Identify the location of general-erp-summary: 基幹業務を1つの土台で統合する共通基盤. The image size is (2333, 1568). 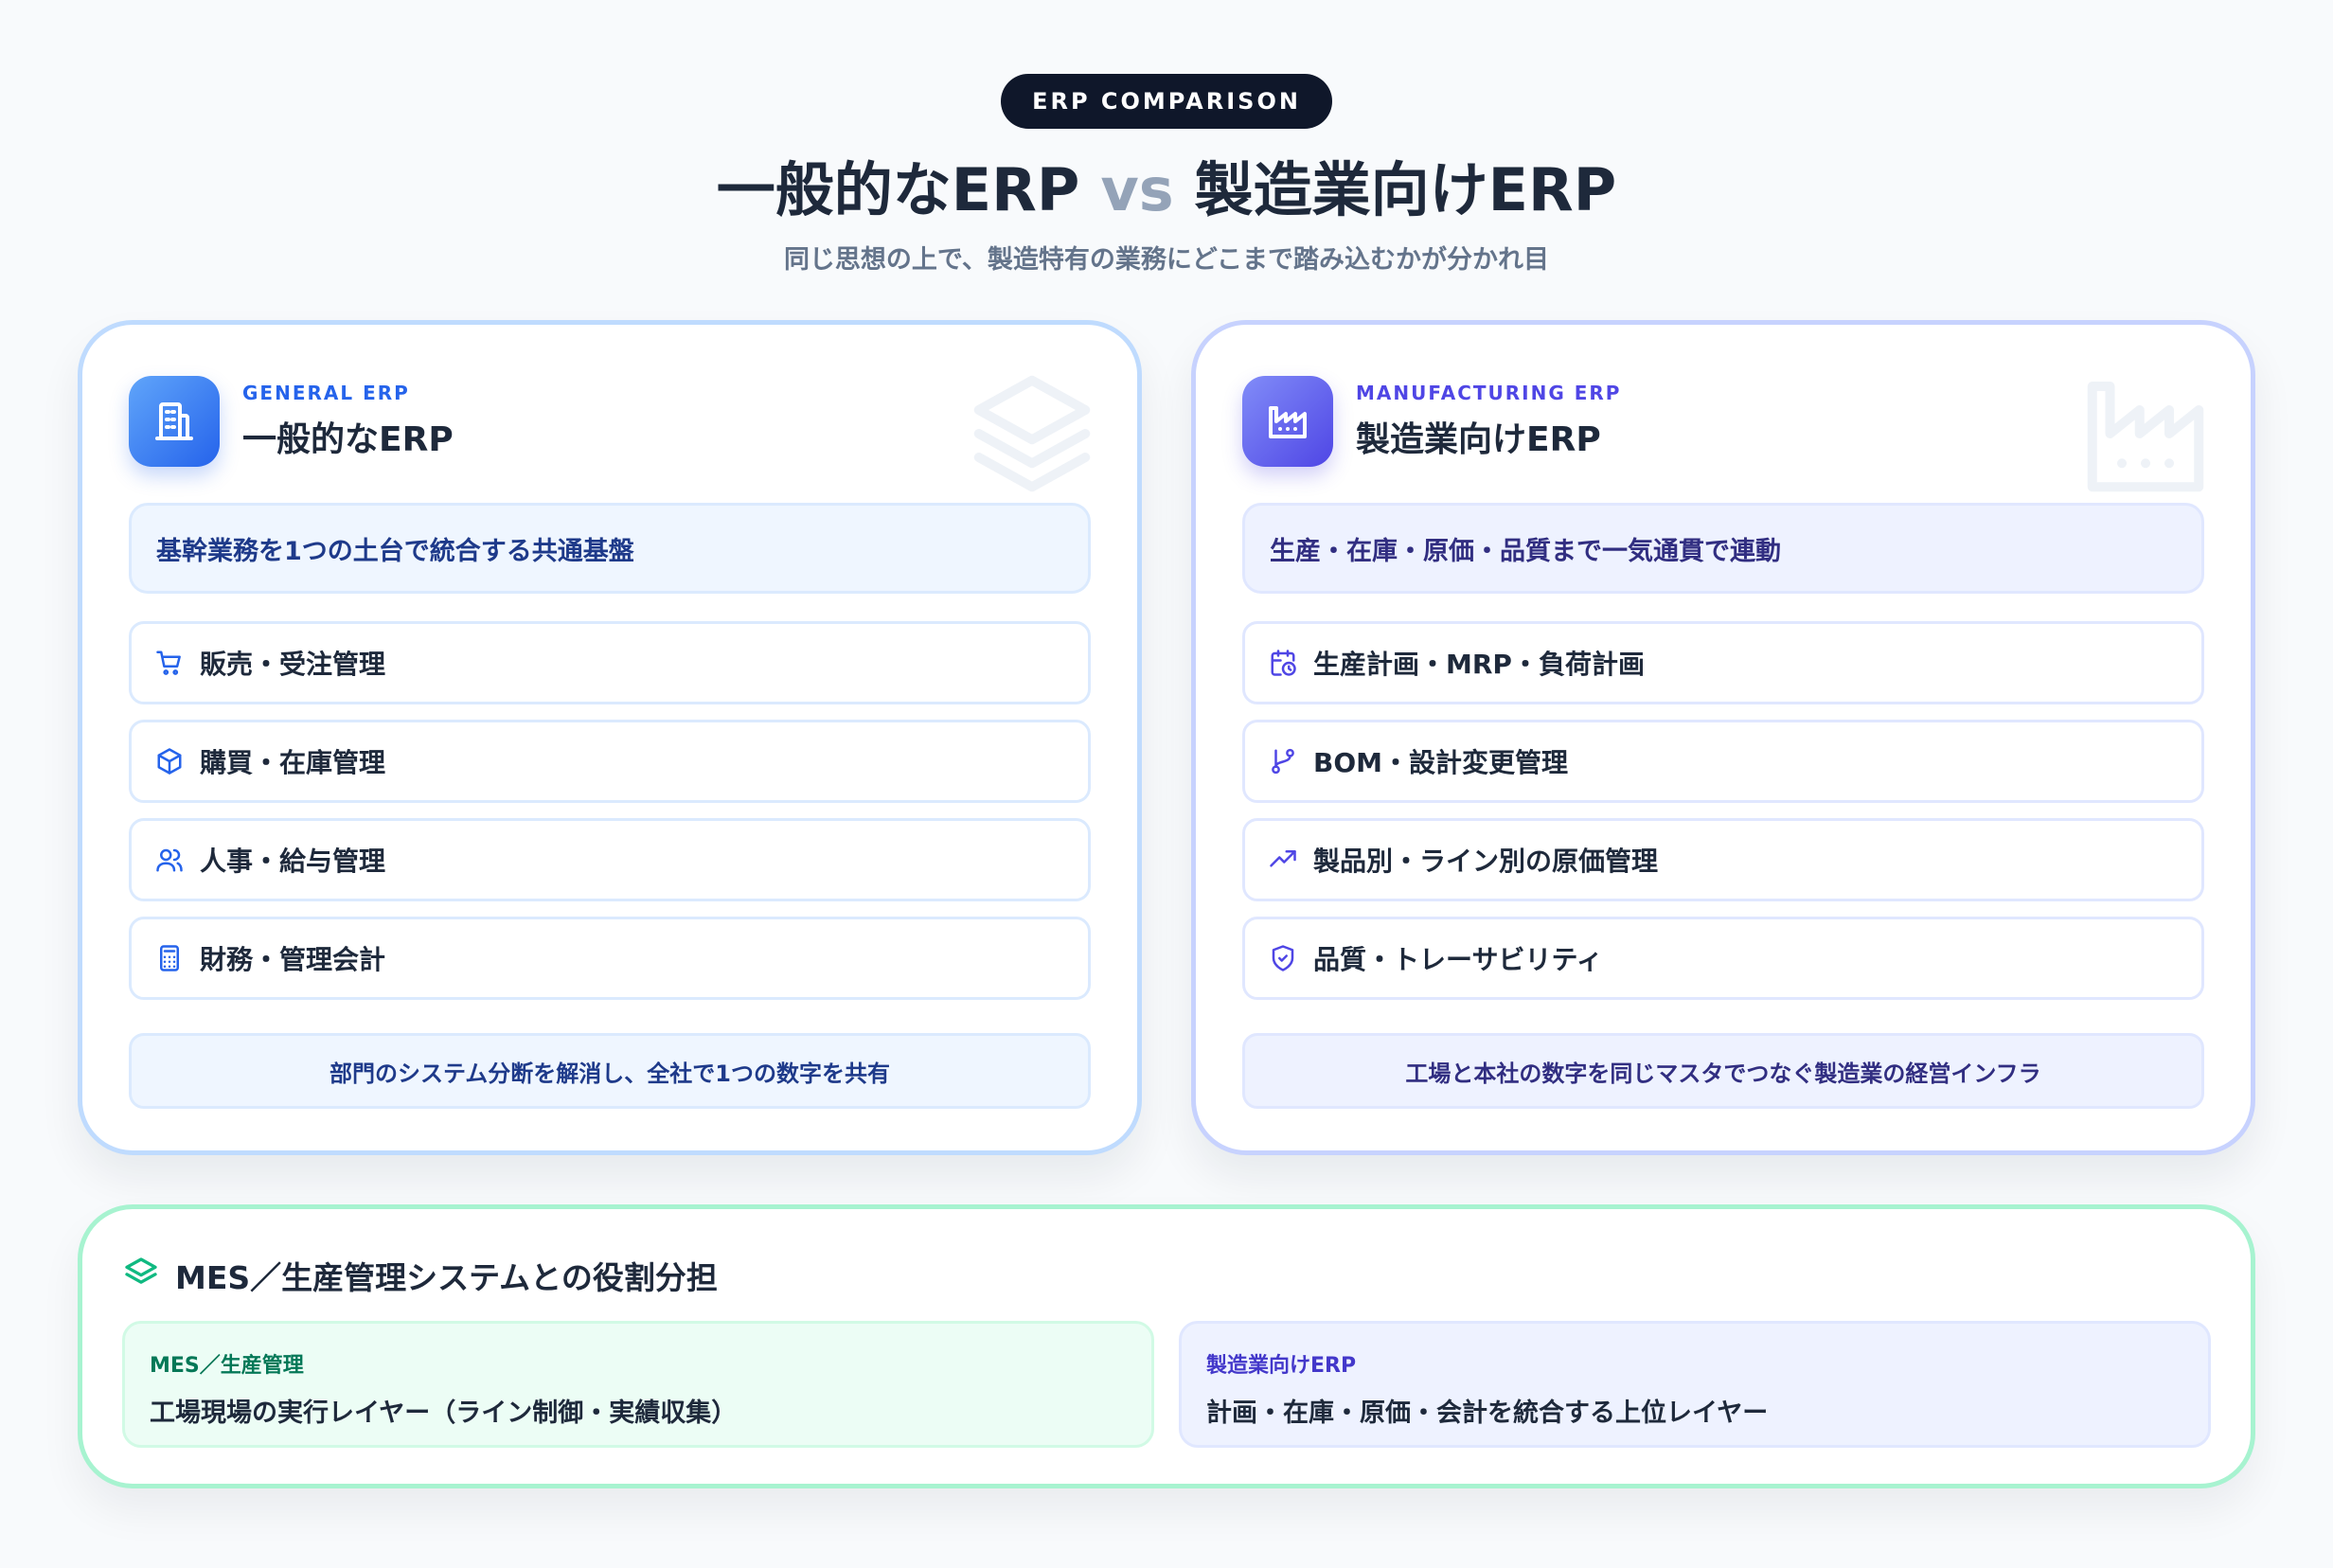
(610, 548).